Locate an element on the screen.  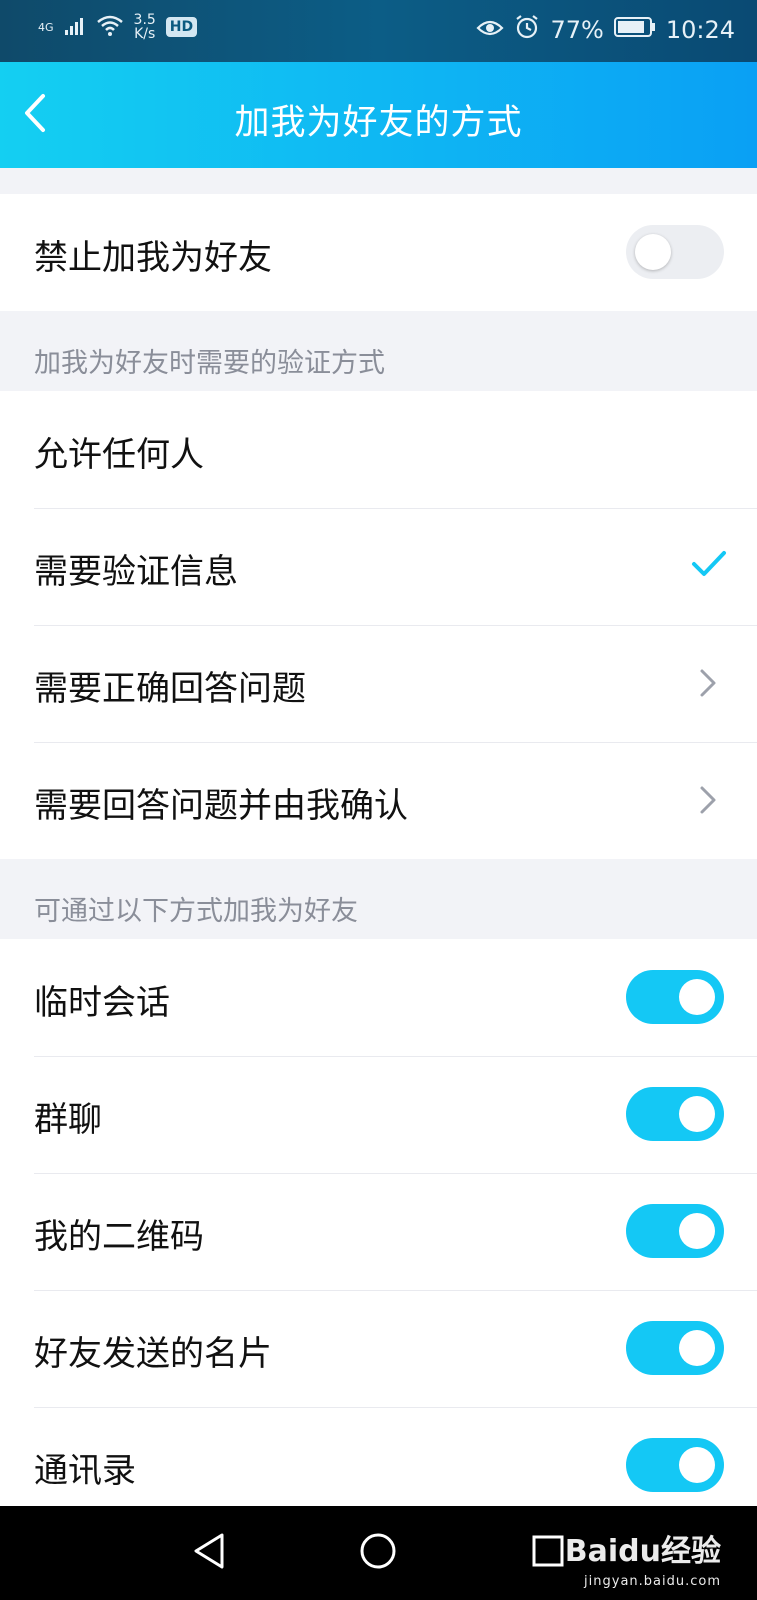
option-label: 需要正确回答问题 is located at coordinates (170, 689).